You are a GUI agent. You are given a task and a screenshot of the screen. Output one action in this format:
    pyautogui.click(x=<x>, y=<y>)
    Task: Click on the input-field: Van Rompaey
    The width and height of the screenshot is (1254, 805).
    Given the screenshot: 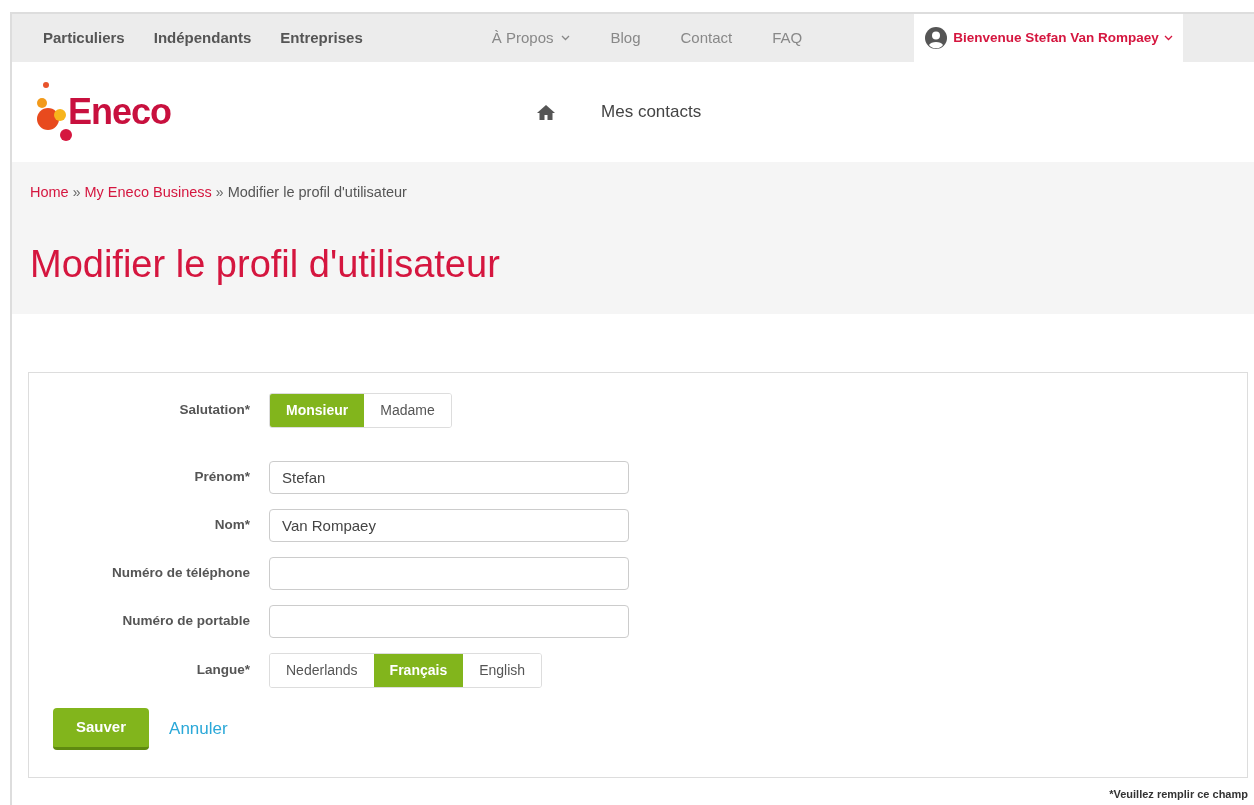 What is the action you would take?
    pyautogui.click(x=449, y=525)
    